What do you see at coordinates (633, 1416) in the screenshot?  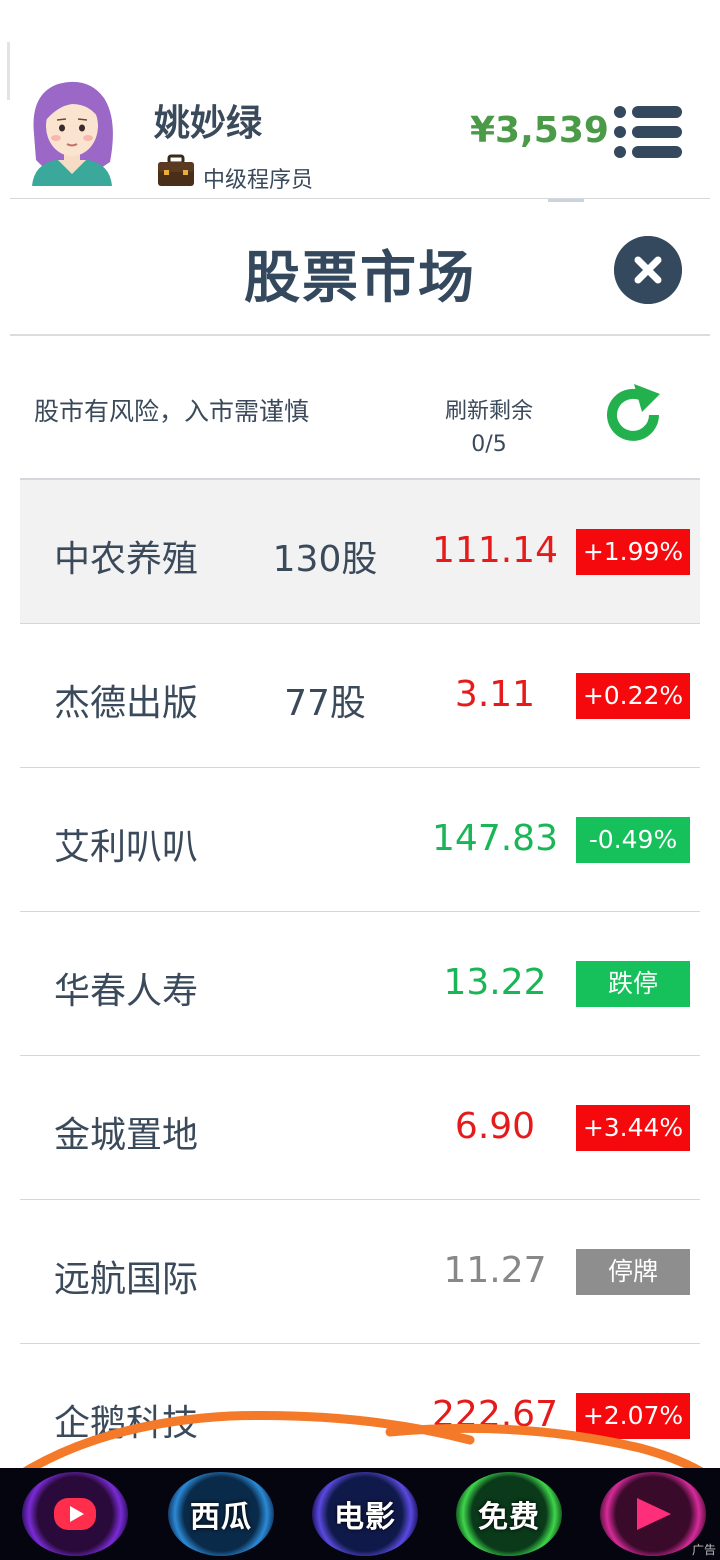 I see `stock-change-badge: +2.07%` at bounding box center [633, 1416].